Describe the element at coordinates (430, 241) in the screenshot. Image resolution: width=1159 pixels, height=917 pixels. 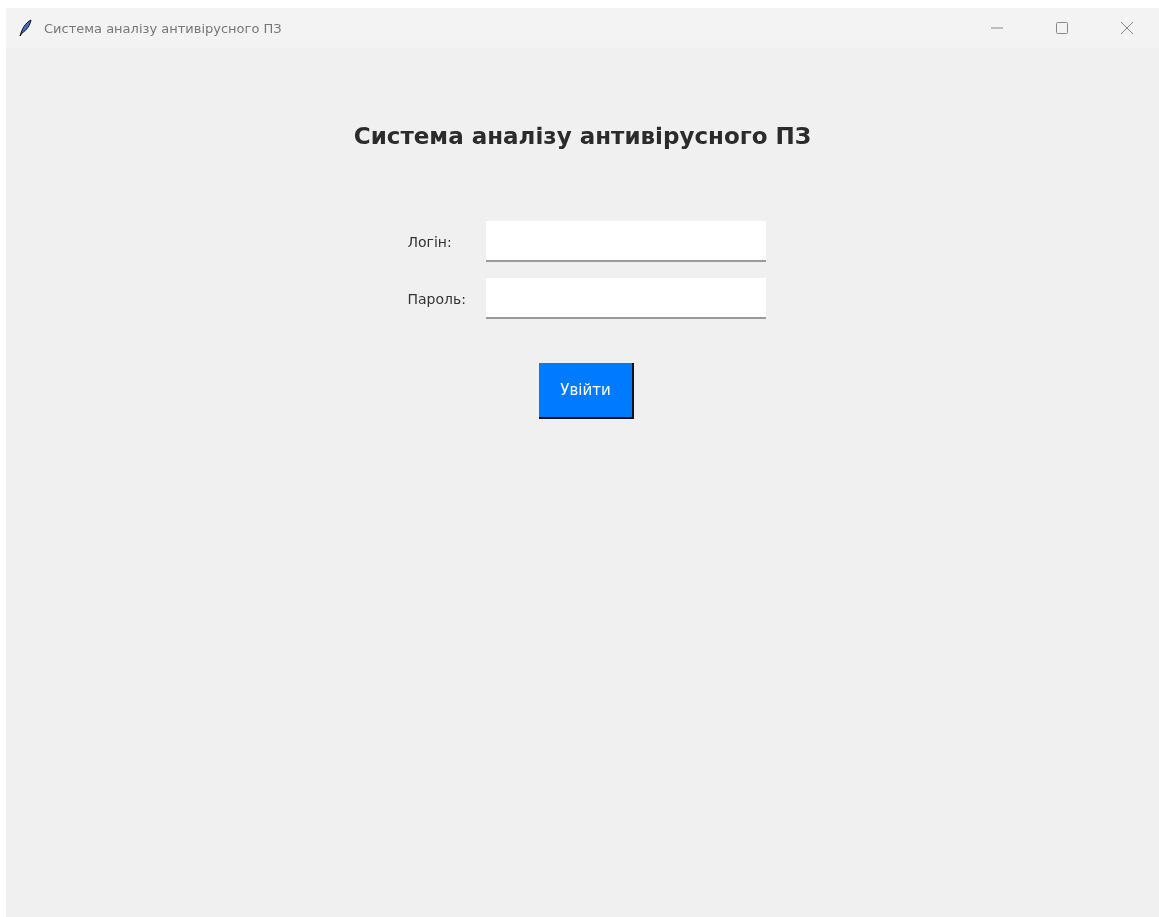
I see `field-label: Логін:` at that location.